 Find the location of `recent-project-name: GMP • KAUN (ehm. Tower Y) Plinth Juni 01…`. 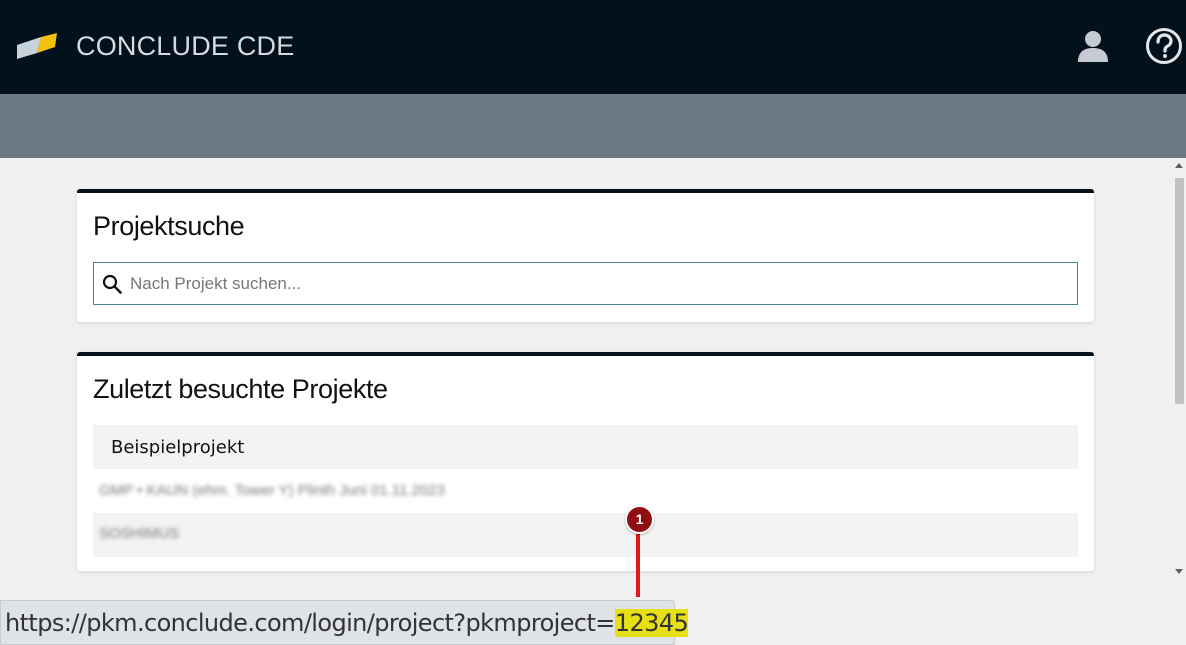

recent-project-name: GMP • KAUN (ehm. Tower Y) Plinth Juni 01… is located at coordinates (272, 490).